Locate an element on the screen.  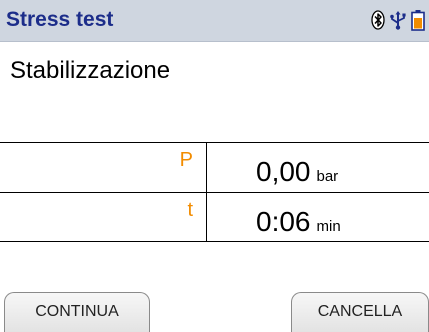
usb-icon is located at coordinates (398, 20).